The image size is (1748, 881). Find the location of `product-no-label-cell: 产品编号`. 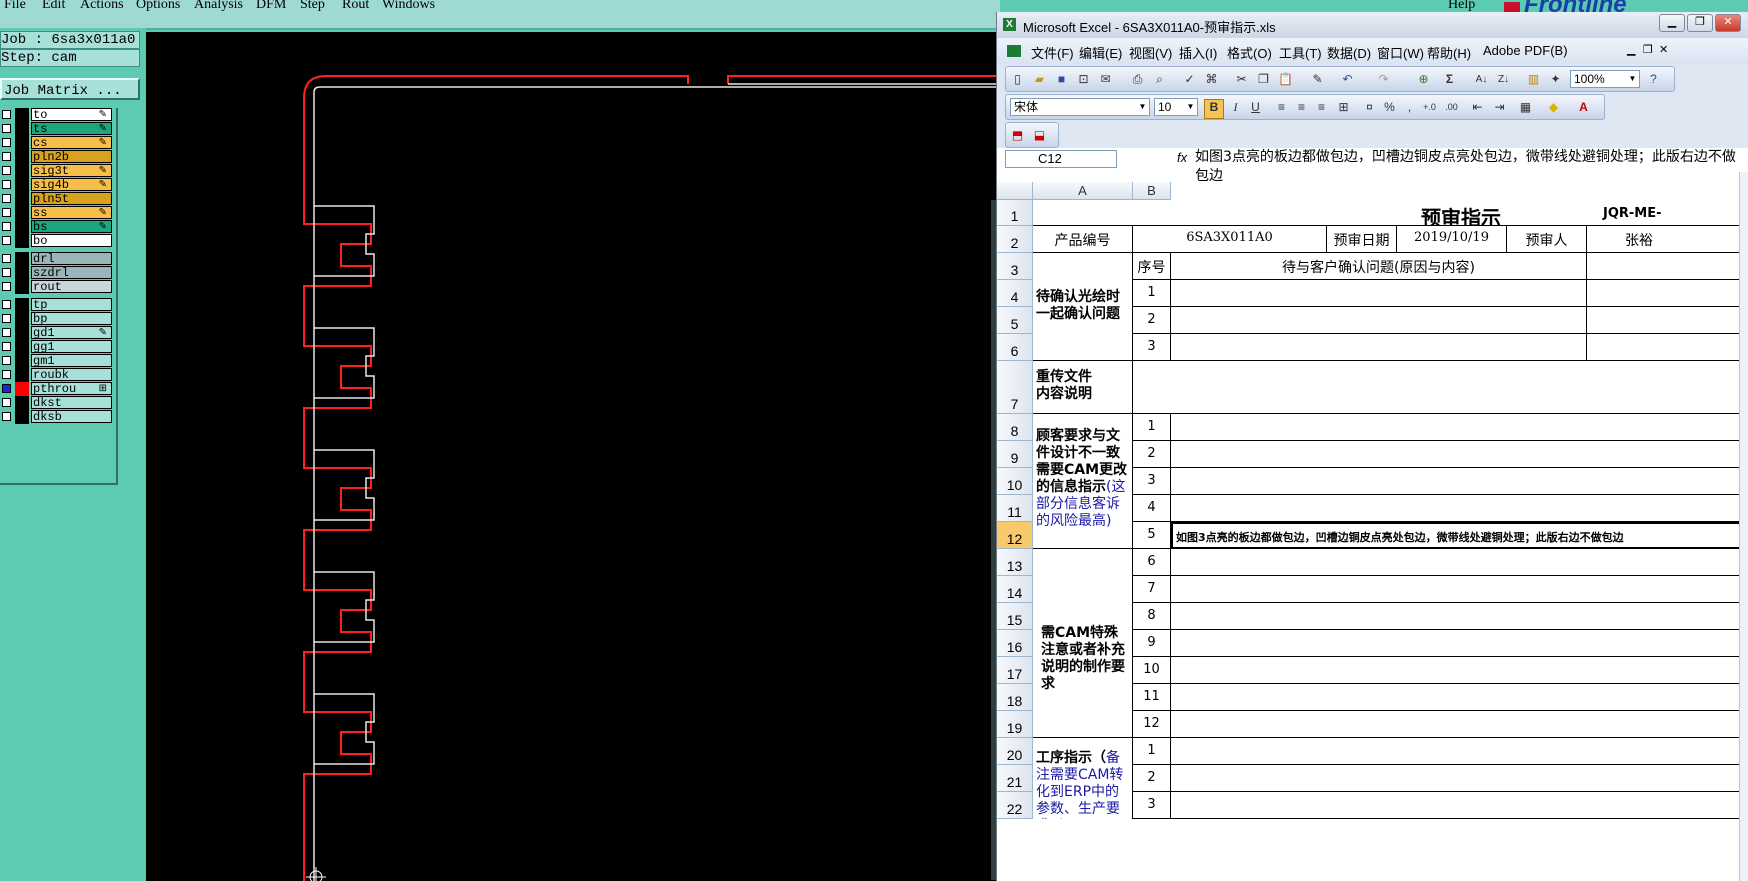

product-no-label-cell: 产品编号 is located at coordinates (1083, 239).